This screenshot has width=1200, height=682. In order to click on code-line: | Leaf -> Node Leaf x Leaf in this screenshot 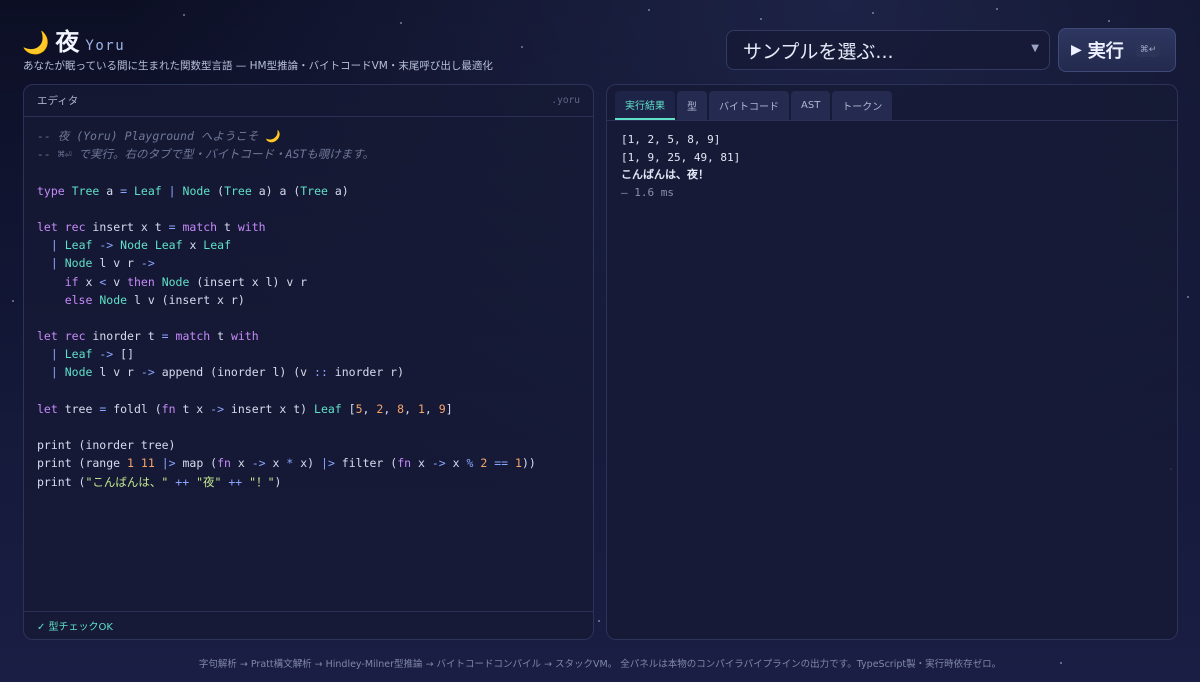, I will do `click(140, 245)`.